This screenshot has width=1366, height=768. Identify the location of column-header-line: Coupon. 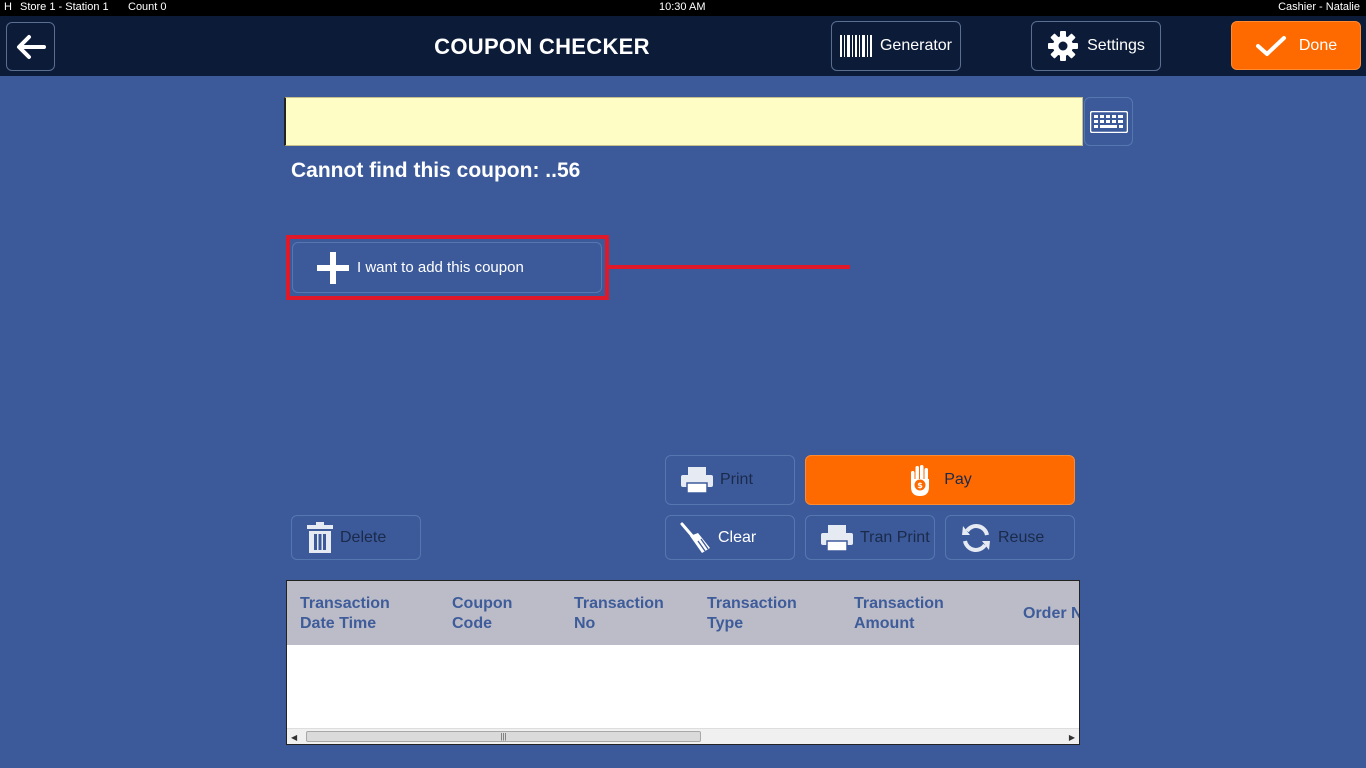
(482, 603).